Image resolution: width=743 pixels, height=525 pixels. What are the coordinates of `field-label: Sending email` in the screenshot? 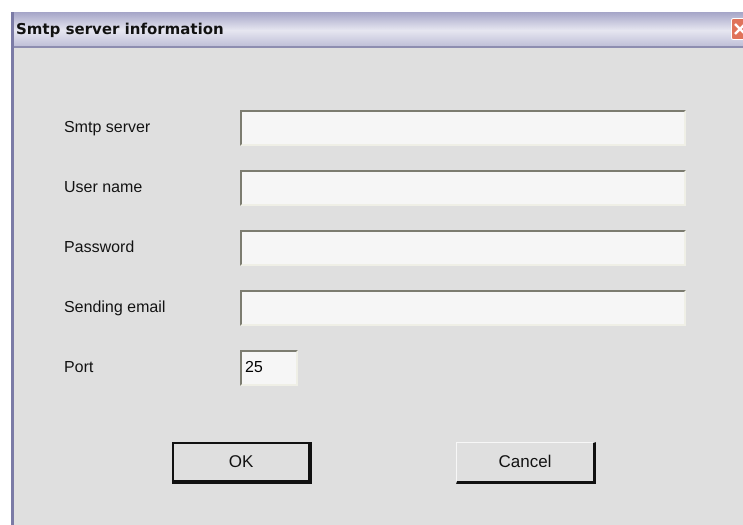 It's located at (115, 308).